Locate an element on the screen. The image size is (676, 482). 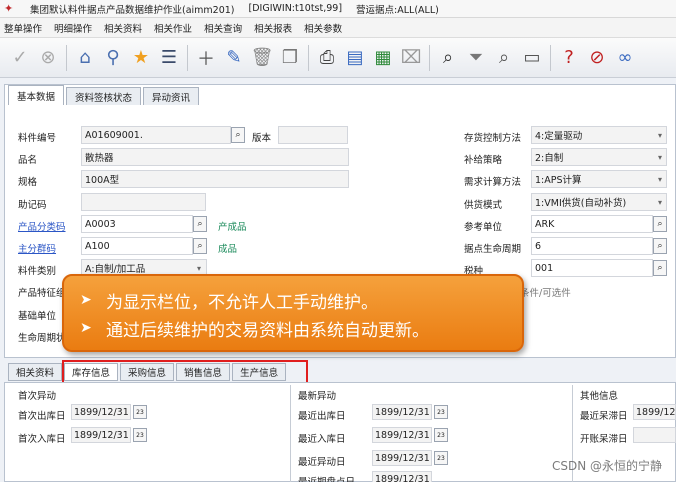
print-icon: ⎙ is located at coordinates (327, 58).